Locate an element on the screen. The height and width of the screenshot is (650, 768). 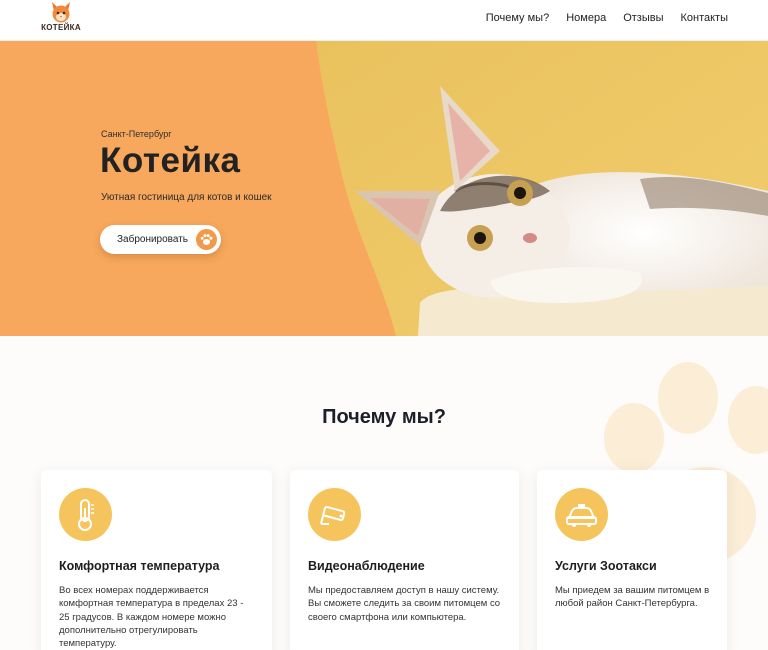
nav-link-why: Почему мы? is located at coordinates (517, 18).